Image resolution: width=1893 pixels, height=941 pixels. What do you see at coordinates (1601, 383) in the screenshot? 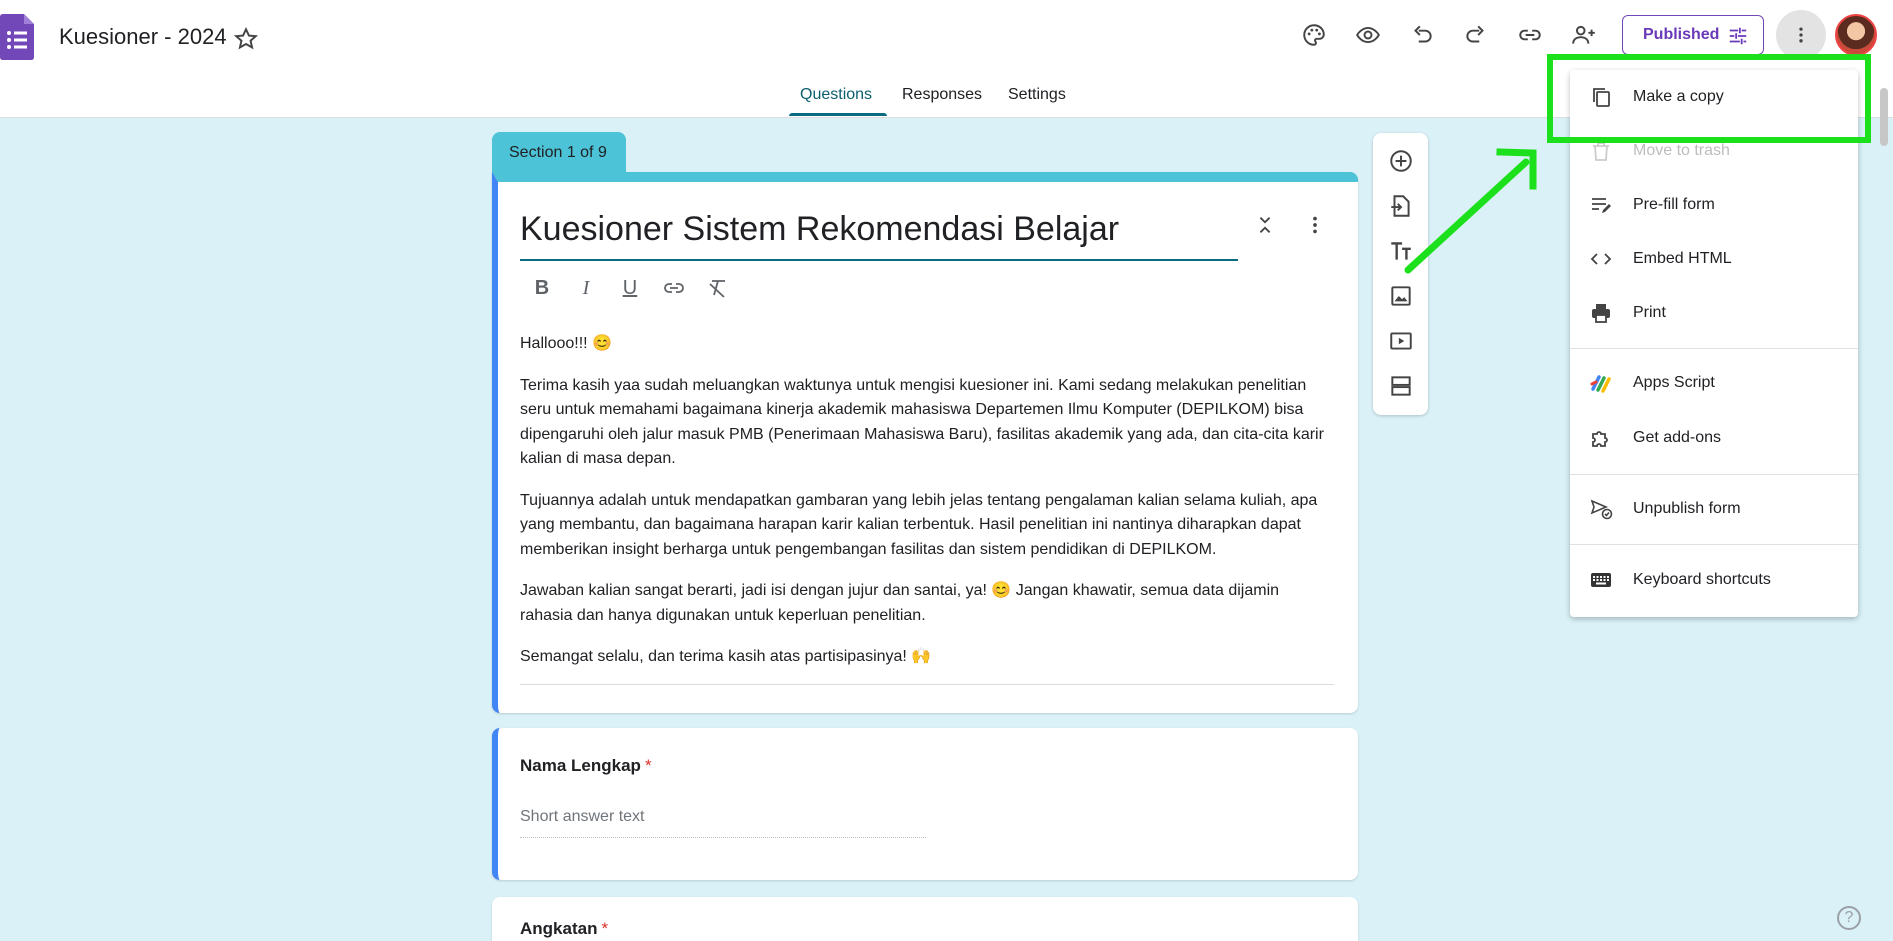
I see `apps-script-icon` at bounding box center [1601, 383].